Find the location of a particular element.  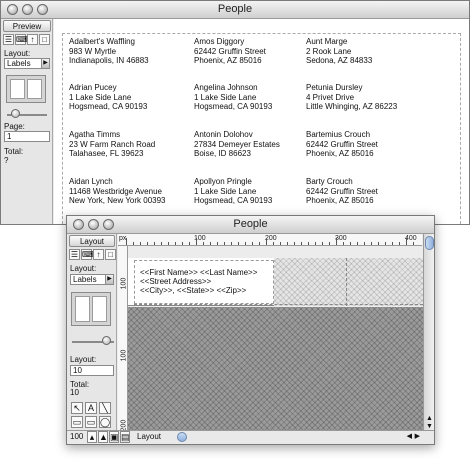

portal-tool-icon: ⚙ is located at coordinates (77, 444).